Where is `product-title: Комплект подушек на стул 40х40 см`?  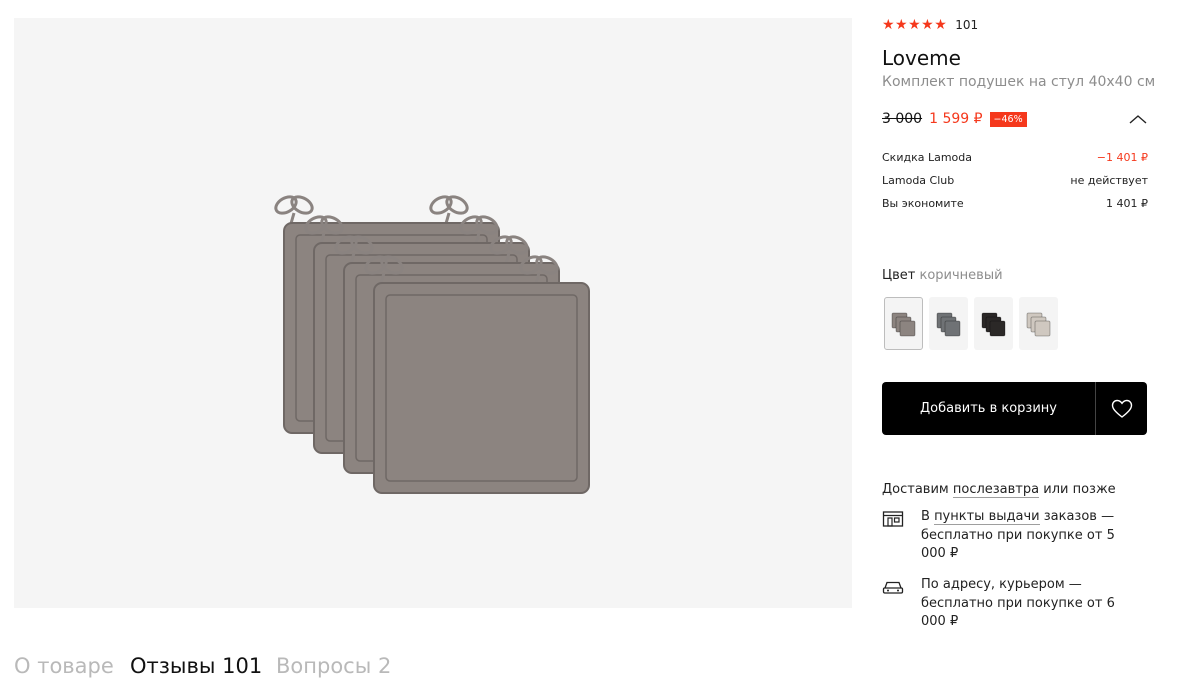
product-title: Комплект подушек на стул 40х40 см is located at coordinates (1019, 82).